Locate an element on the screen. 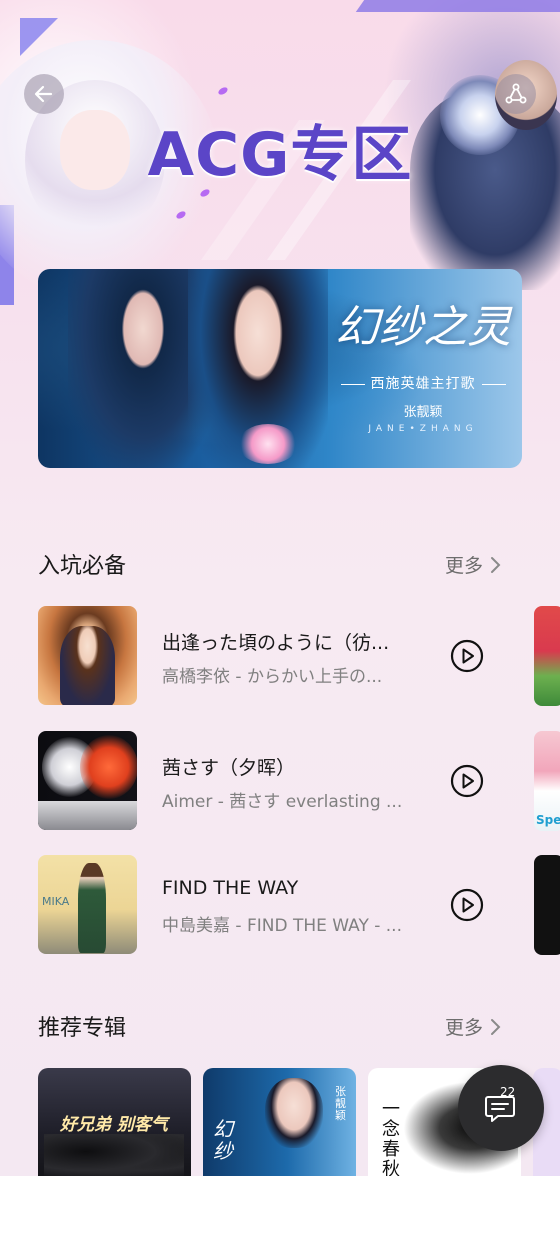  album-title-art: 一念春秋 is located at coordinates (391, 1138).